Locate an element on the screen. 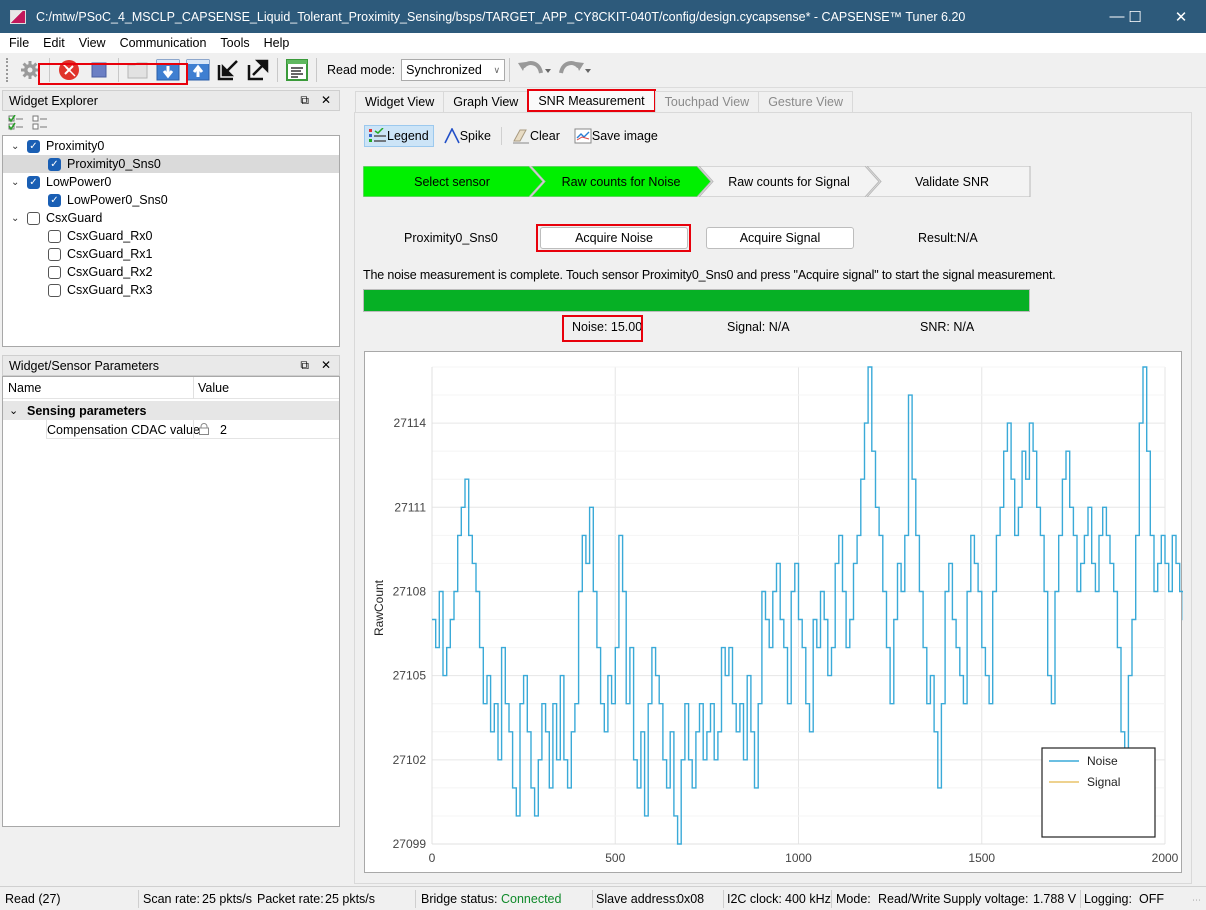  highlight-box is located at coordinates (613, 238).